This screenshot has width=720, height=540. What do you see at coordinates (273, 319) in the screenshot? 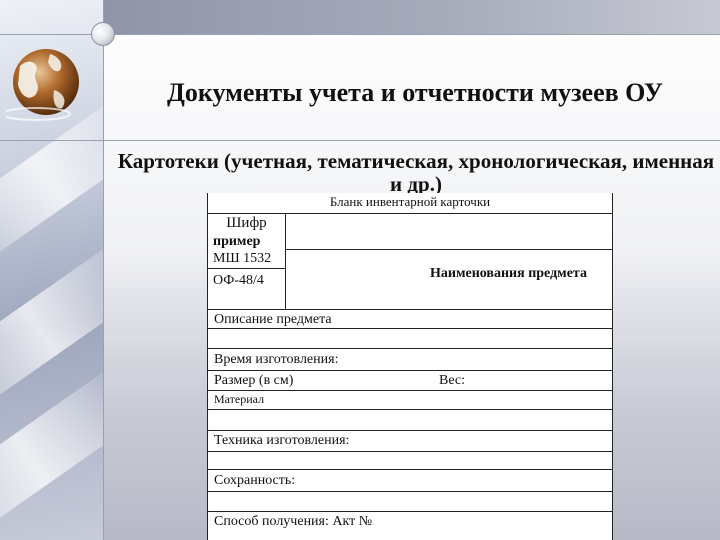
I see `description-field-label: Описание предмета` at bounding box center [273, 319].